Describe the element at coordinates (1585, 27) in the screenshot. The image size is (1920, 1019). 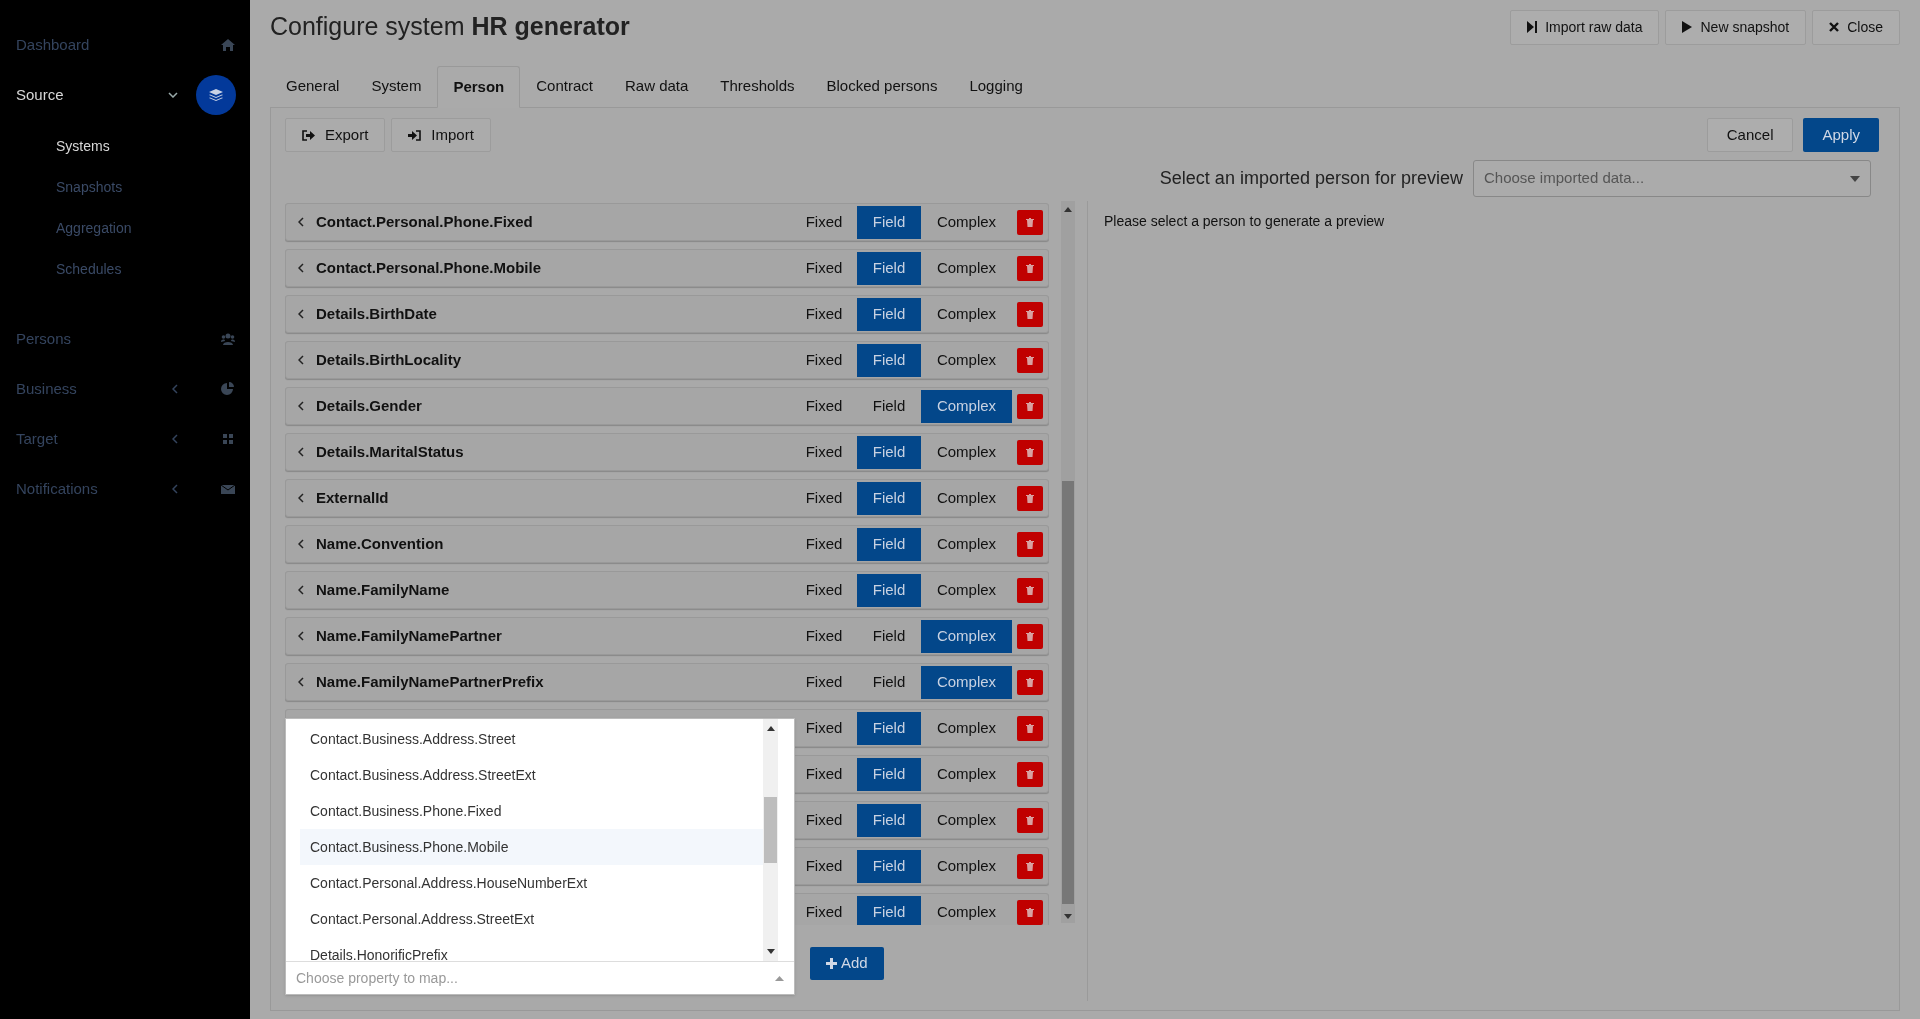
I see `header-button: Import raw data` at that location.